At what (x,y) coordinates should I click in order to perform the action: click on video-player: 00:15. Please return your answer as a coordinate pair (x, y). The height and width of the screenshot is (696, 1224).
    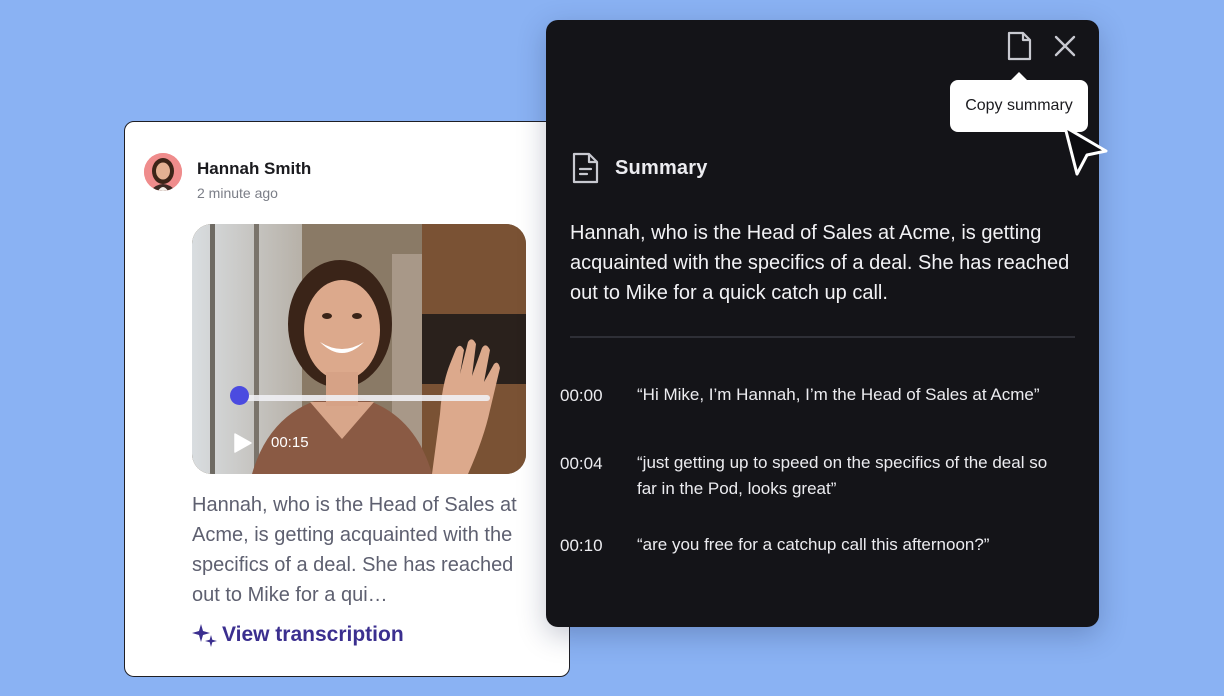
    Looking at the image, I should click on (359, 349).